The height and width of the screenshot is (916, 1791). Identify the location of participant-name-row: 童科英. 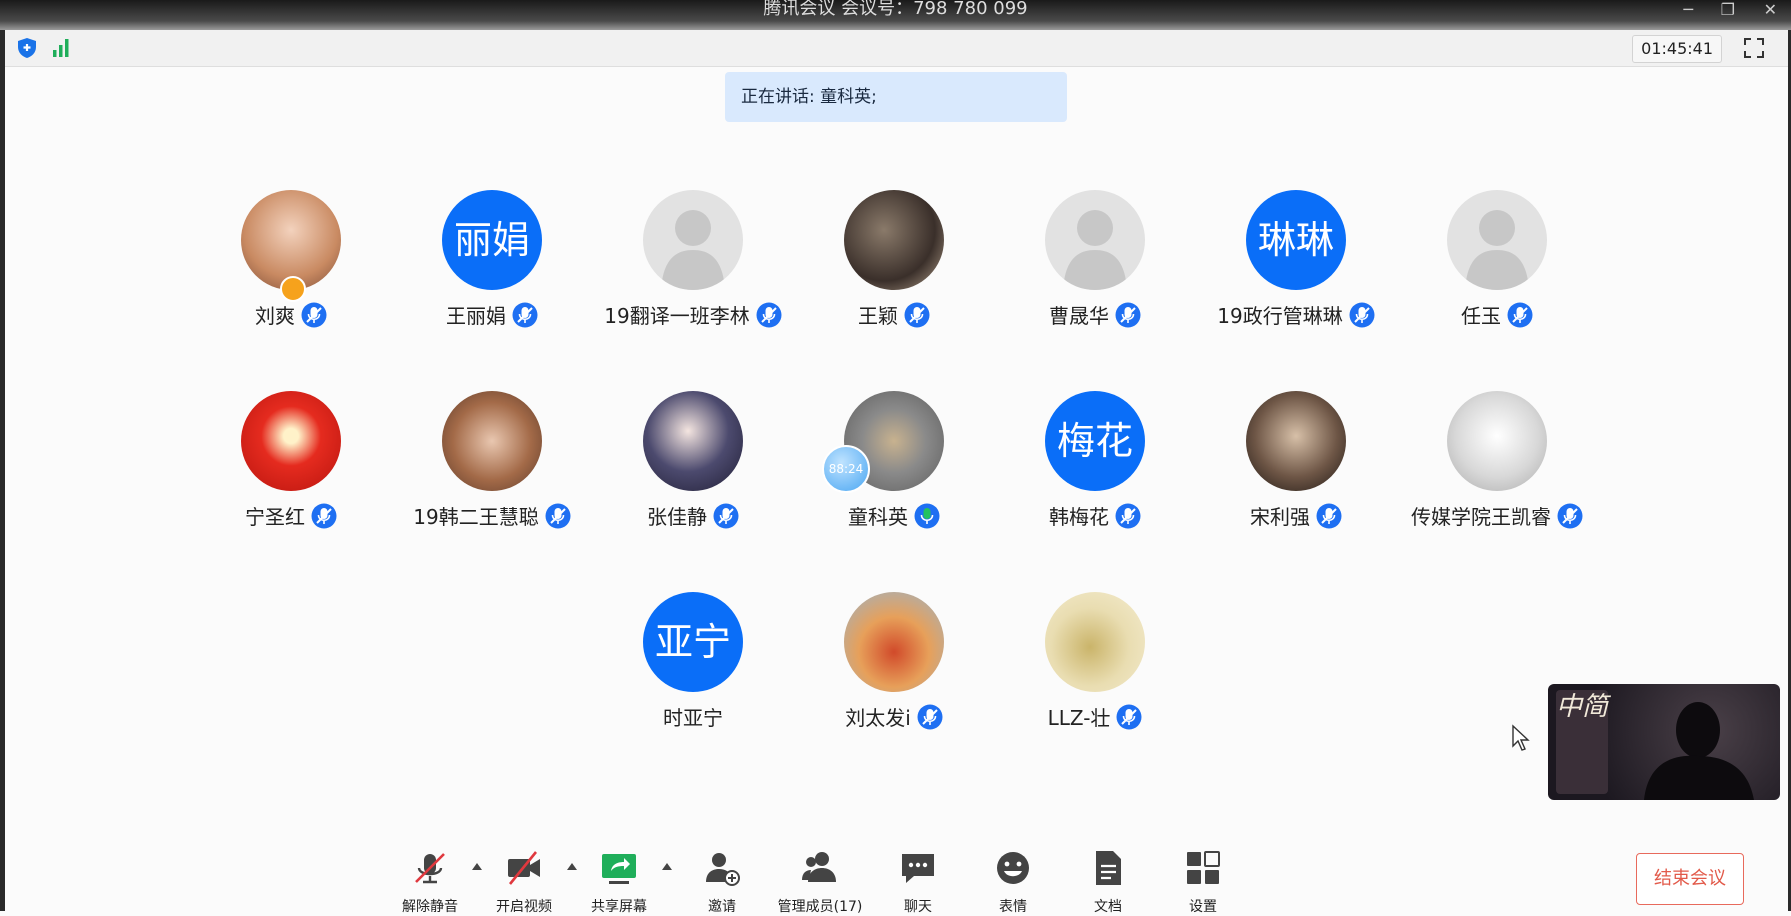
(894, 515).